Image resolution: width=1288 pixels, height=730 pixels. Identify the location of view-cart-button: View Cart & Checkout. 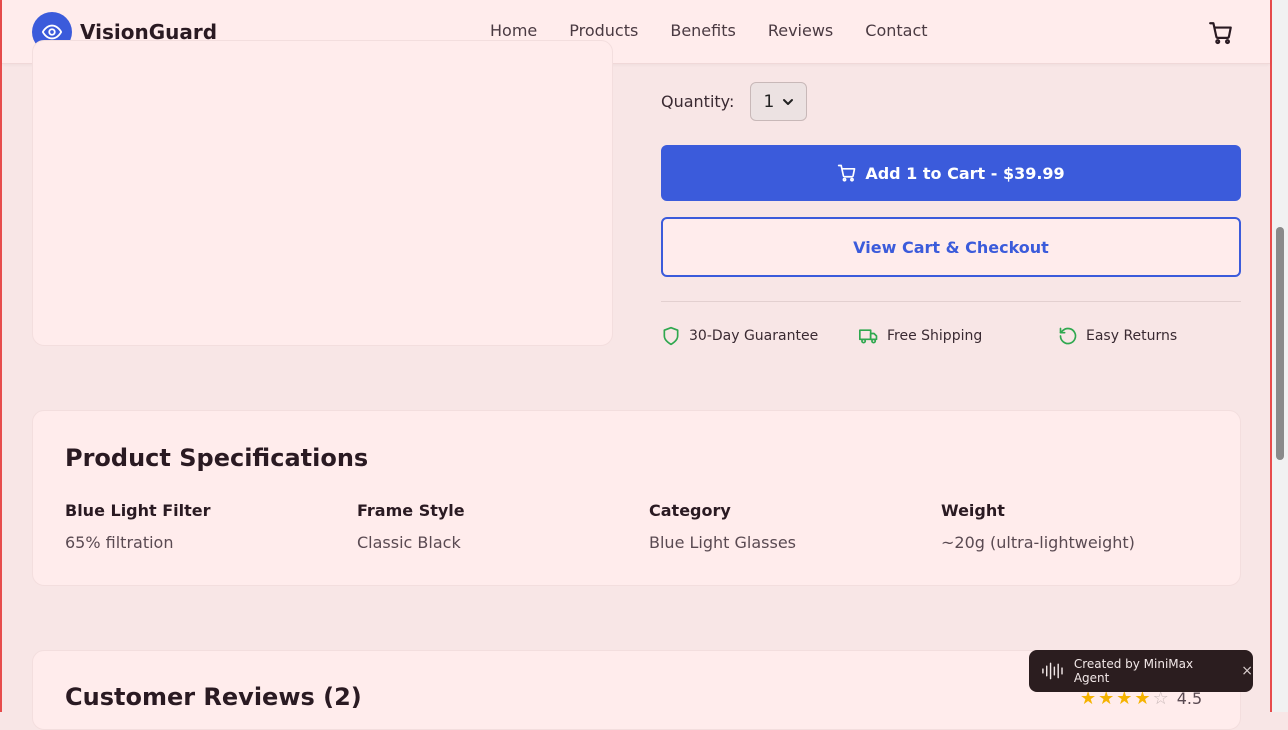
(951, 247).